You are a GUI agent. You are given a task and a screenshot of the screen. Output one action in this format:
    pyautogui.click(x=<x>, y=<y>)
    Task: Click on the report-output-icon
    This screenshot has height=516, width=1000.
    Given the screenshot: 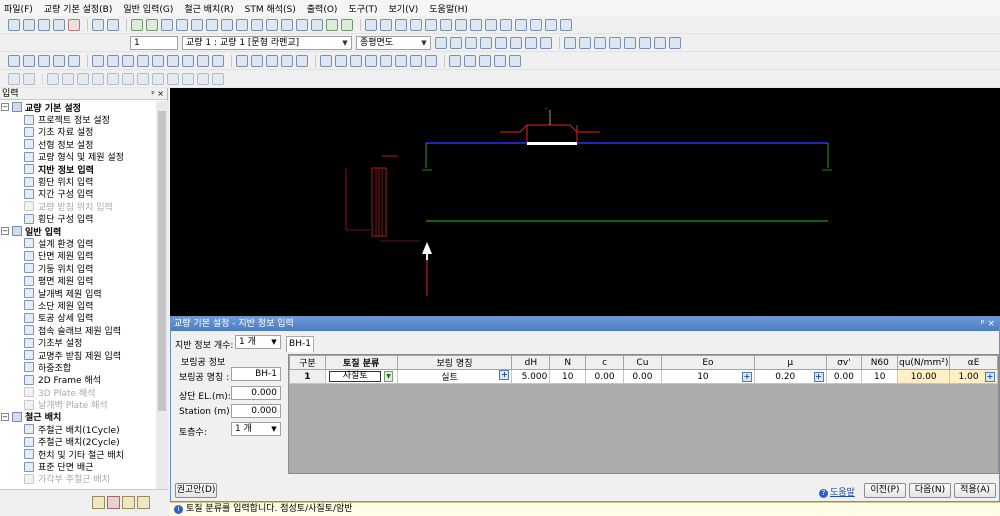 What is the action you would take?
    pyautogui.click(x=506, y=24)
    